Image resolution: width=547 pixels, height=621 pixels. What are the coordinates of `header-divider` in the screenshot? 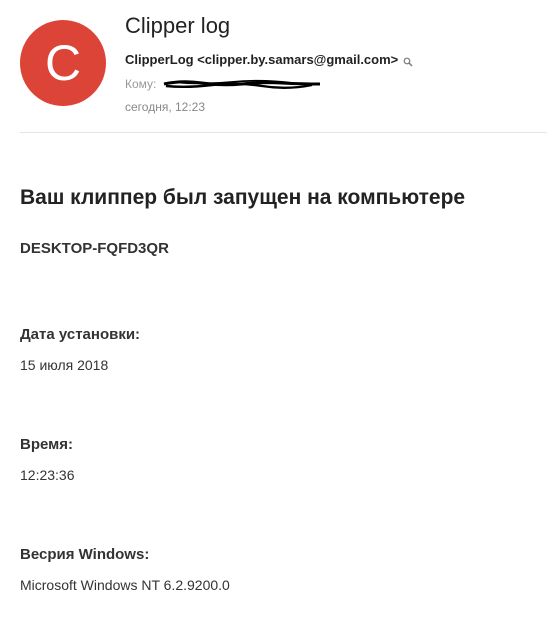 It's located at (283, 132).